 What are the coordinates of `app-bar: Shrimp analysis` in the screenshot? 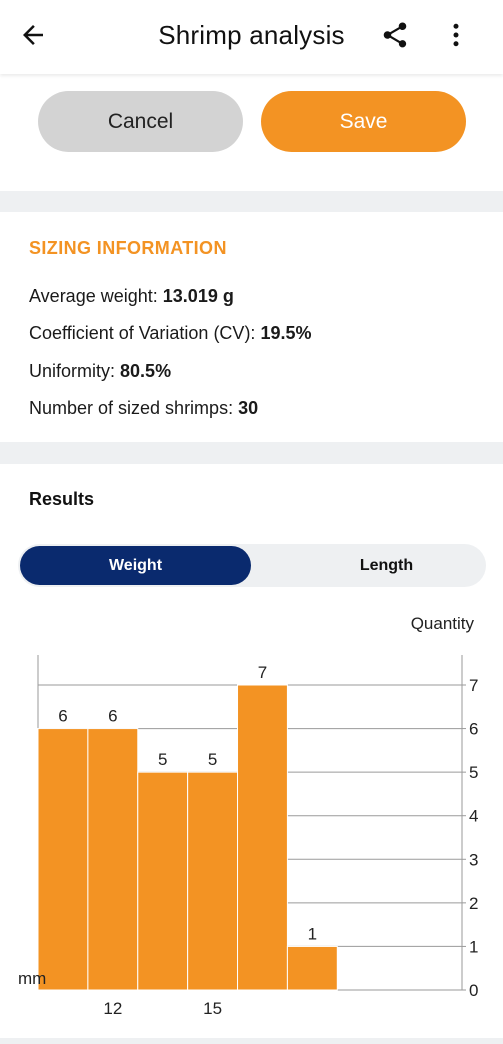 It's located at (251, 37).